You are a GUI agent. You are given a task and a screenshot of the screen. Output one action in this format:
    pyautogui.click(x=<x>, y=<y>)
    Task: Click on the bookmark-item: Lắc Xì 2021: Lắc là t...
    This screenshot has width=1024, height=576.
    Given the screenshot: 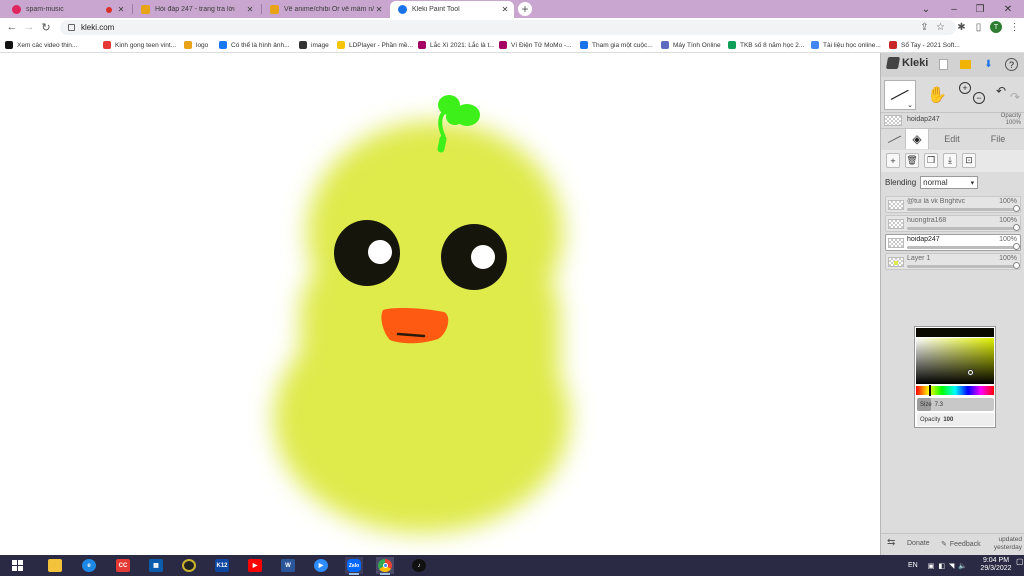 What is the action you would take?
    pyautogui.click(x=456, y=45)
    